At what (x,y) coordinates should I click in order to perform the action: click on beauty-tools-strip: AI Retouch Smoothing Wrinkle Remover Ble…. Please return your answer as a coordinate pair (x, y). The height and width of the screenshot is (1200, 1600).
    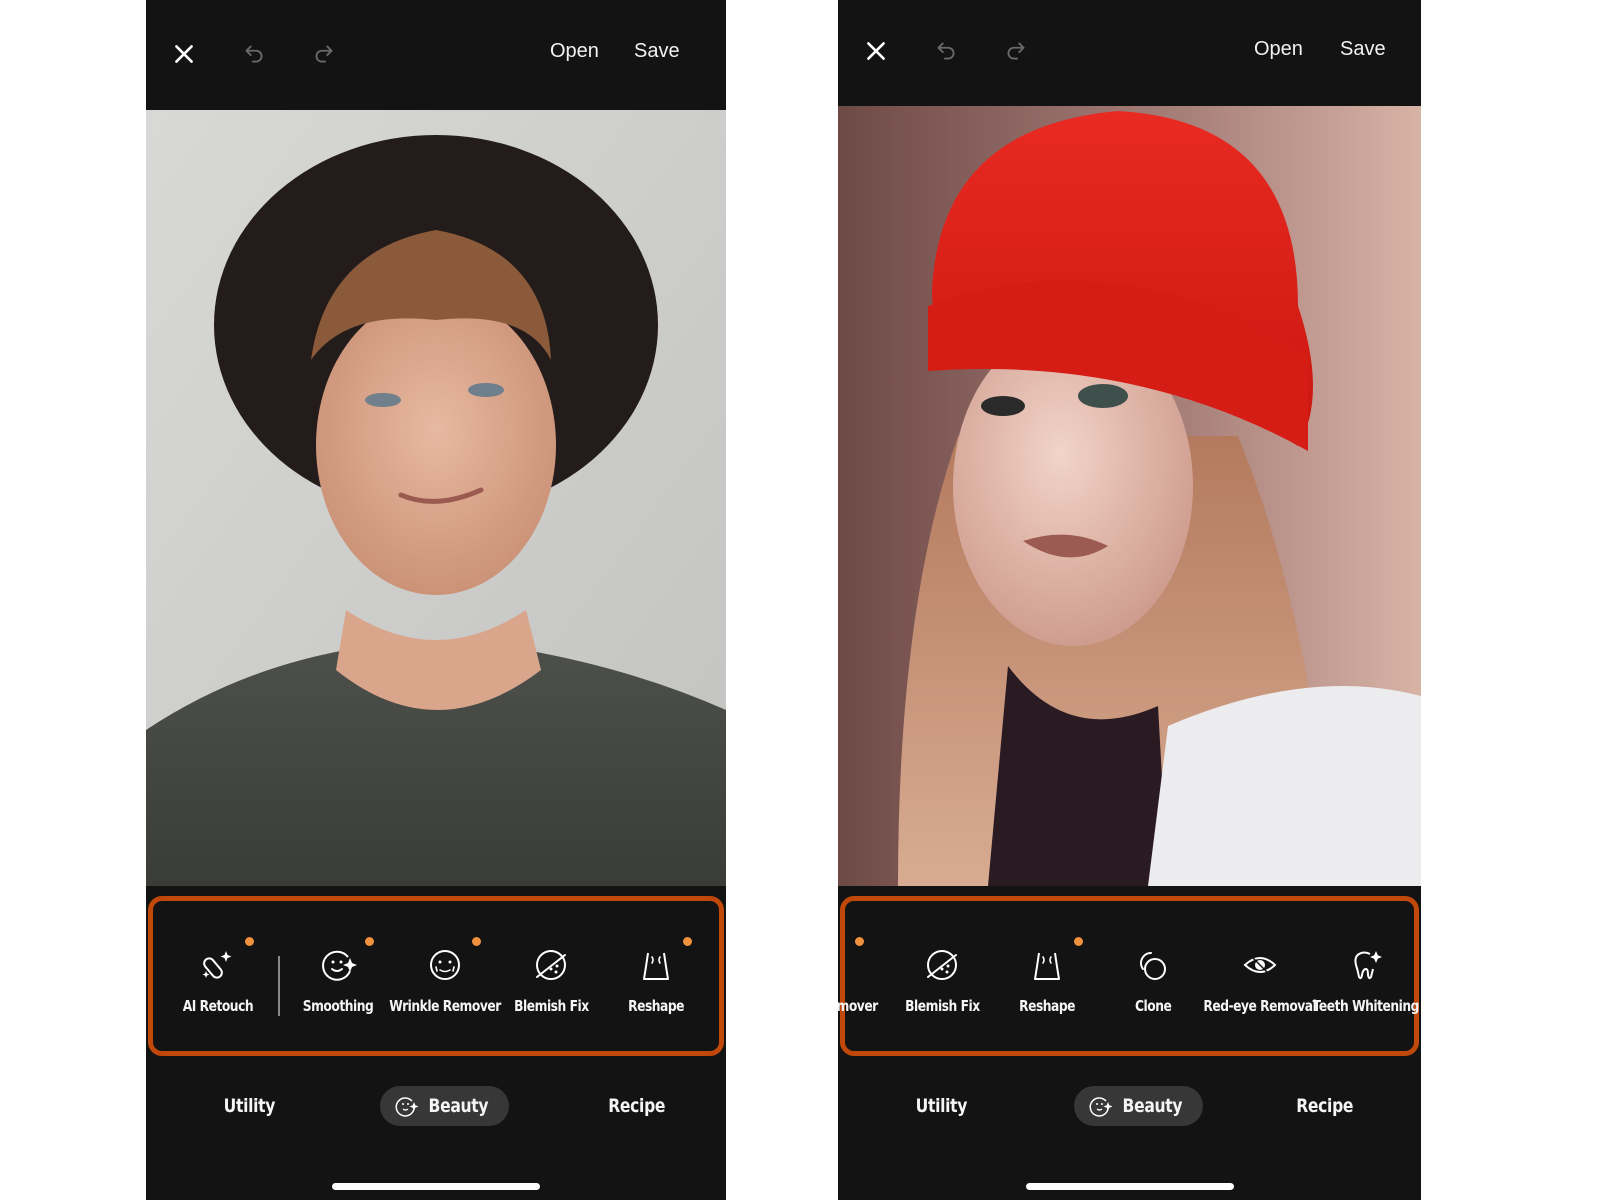
    Looking at the image, I should click on (436, 976).